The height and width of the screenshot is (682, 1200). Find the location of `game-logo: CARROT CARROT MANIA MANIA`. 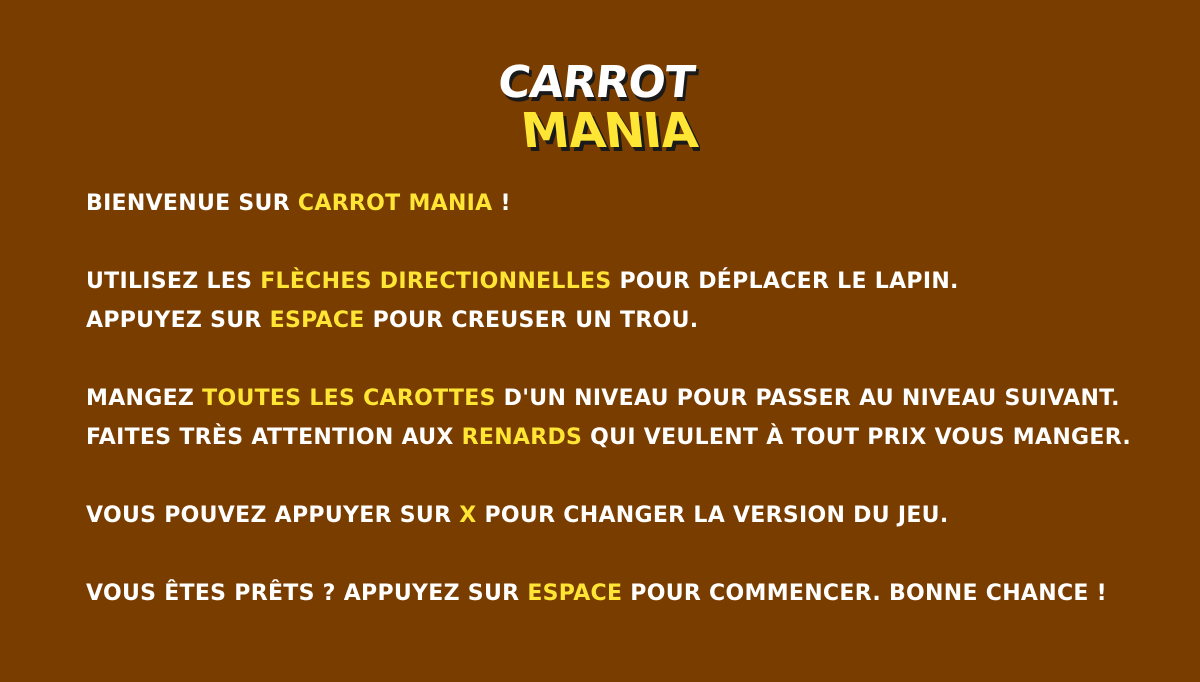

game-logo: CARROT CARROT MANIA MANIA is located at coordinates (600, 102).